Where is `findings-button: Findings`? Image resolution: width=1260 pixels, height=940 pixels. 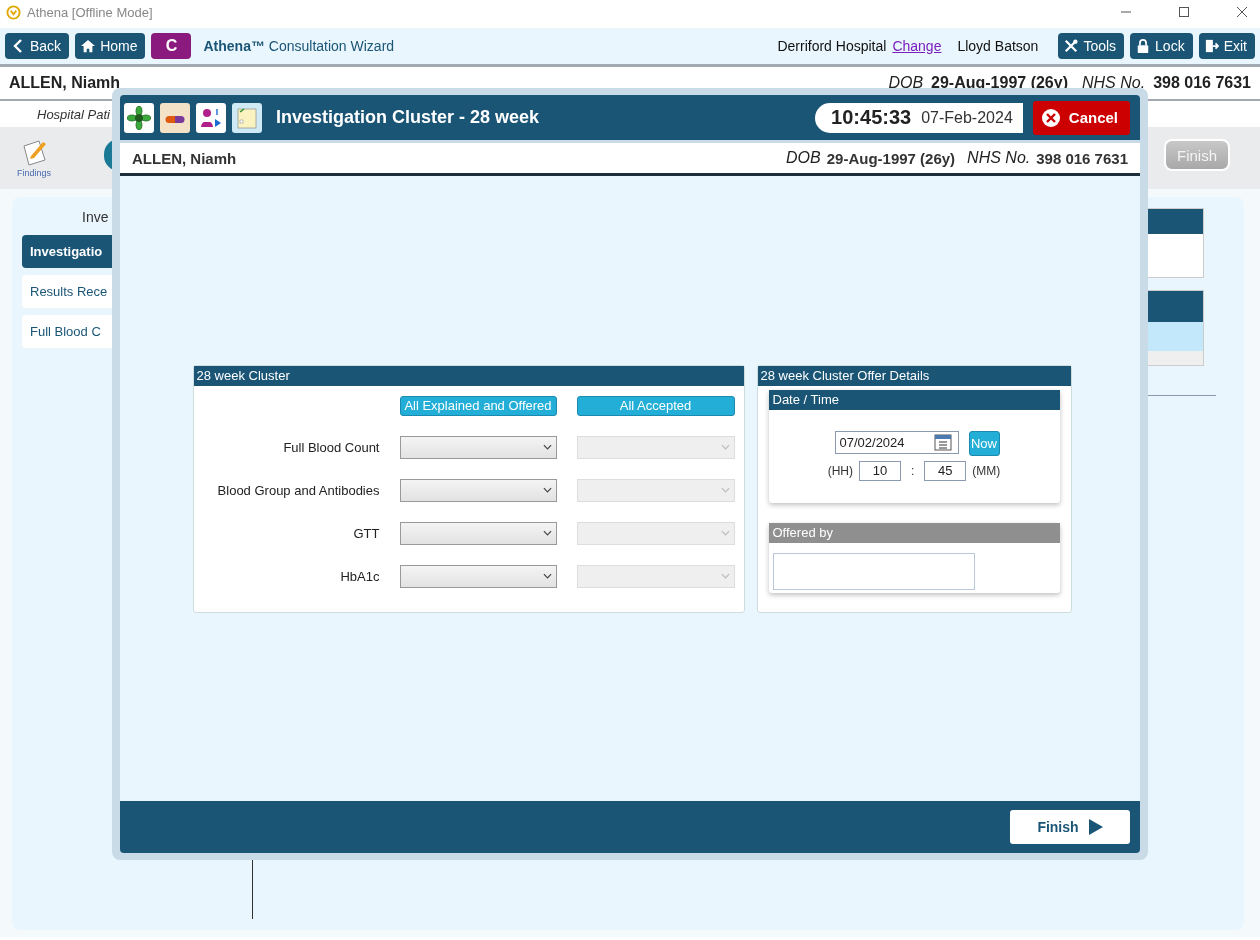 findings-button: Findings is located at coordinates (34, 158).